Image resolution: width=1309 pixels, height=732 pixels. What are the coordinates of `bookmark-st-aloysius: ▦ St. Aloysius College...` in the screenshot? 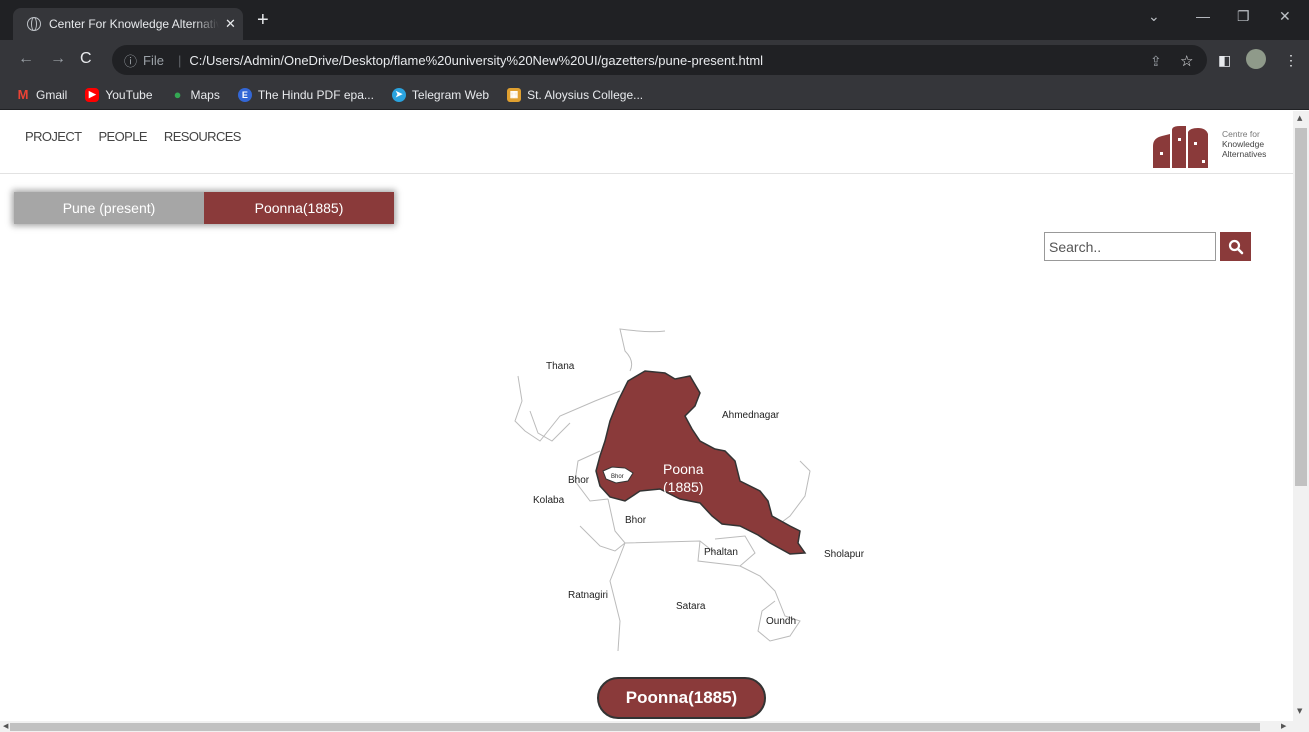 It's located at (575, 94).